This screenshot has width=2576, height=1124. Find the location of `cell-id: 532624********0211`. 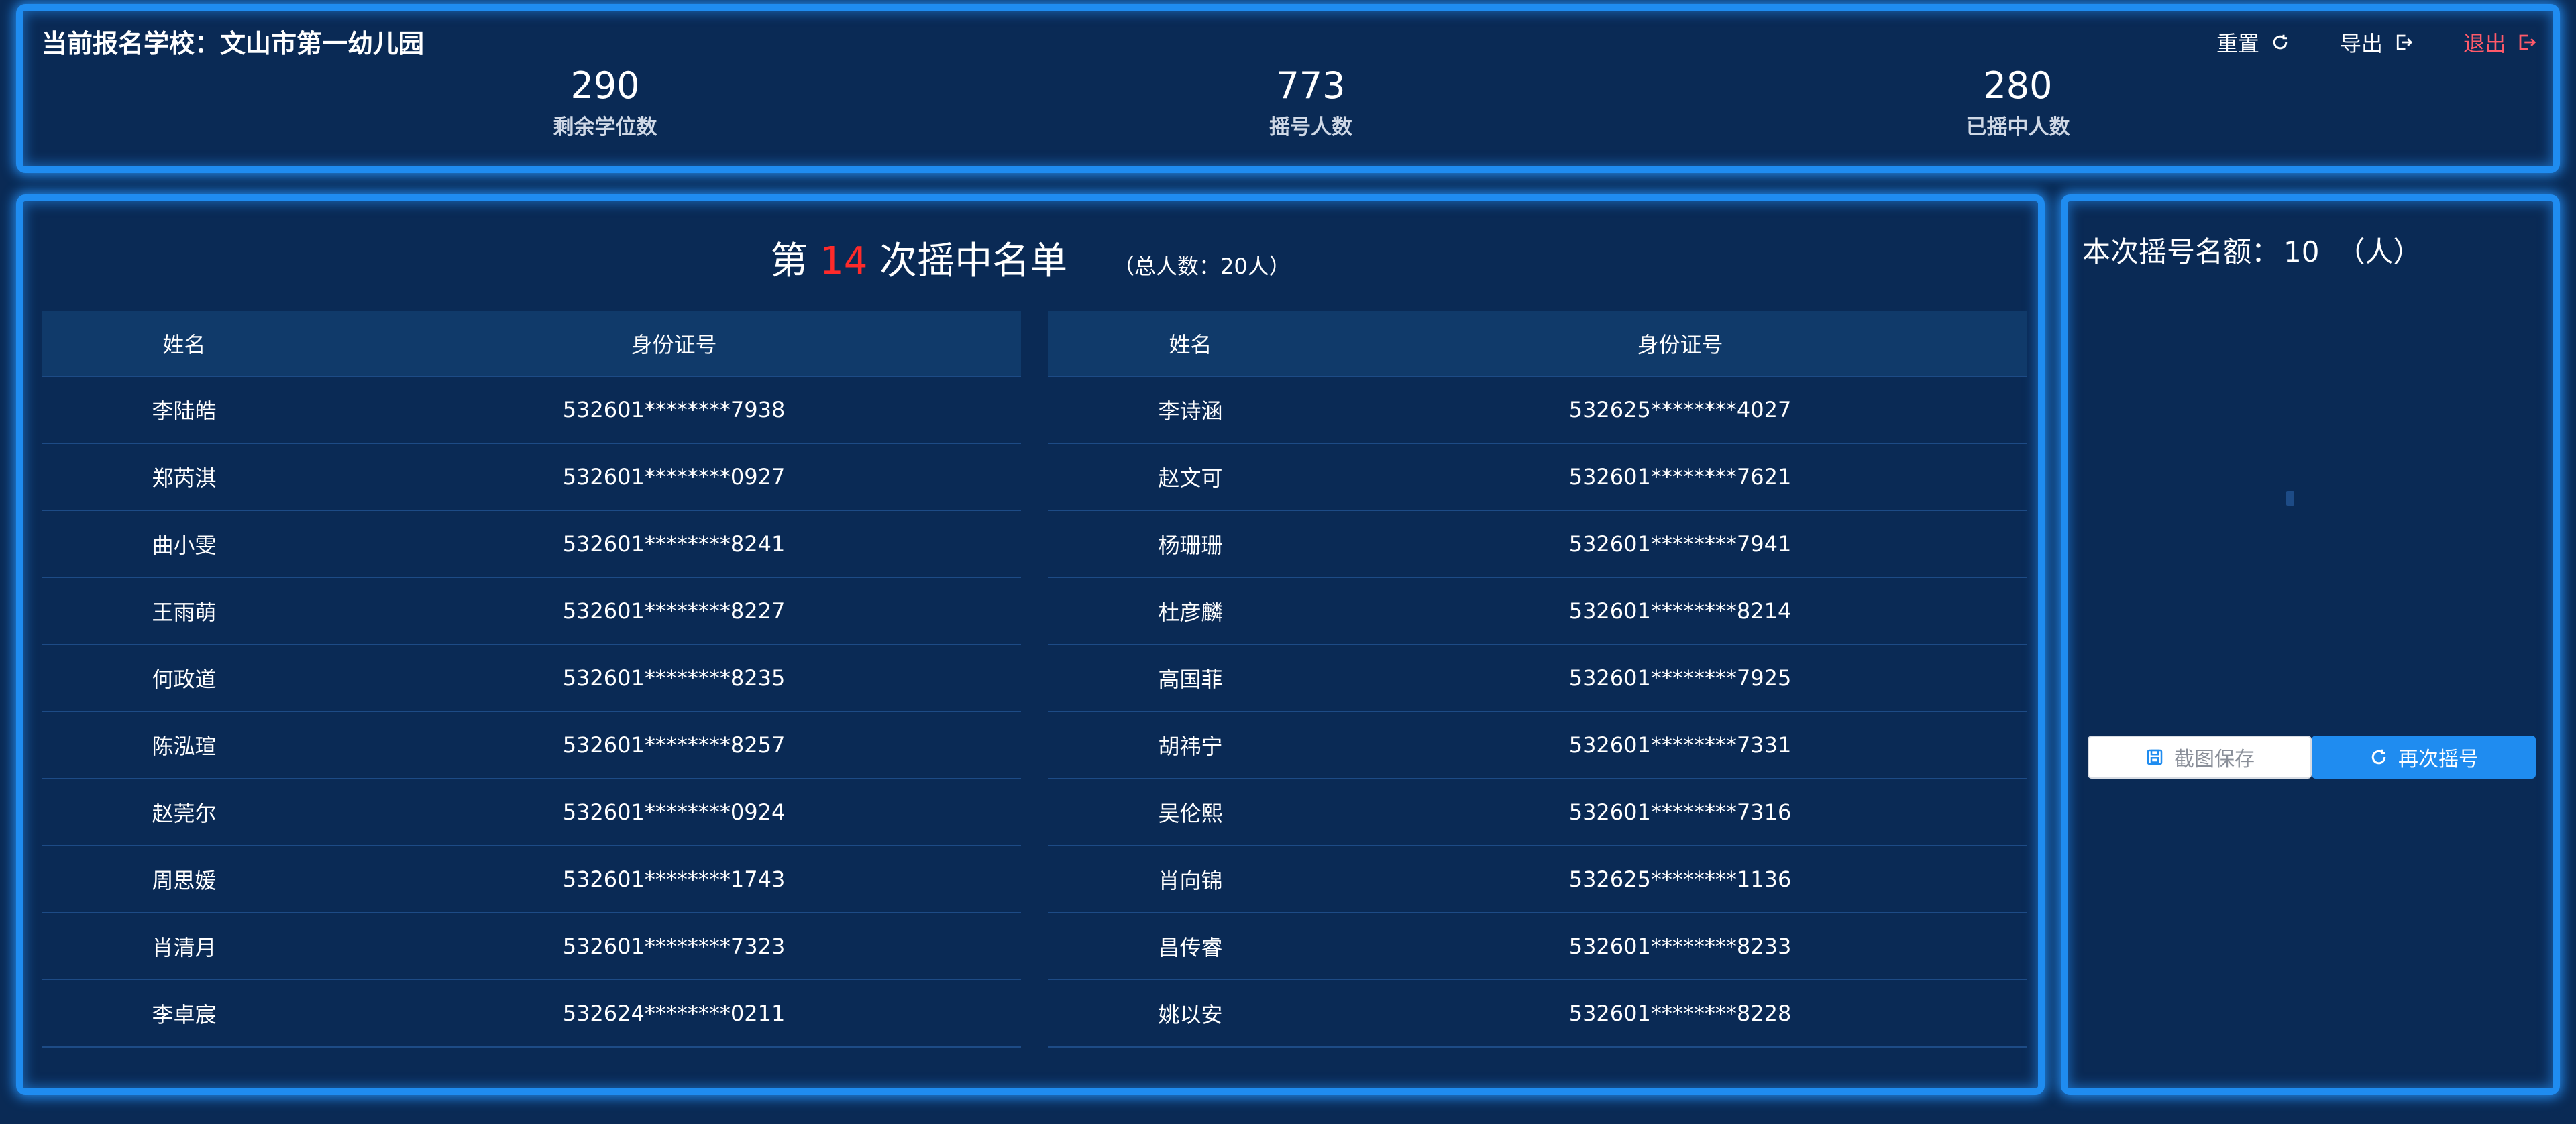

cell-id: 532624********0211 is located at coordinates (674, 1013).